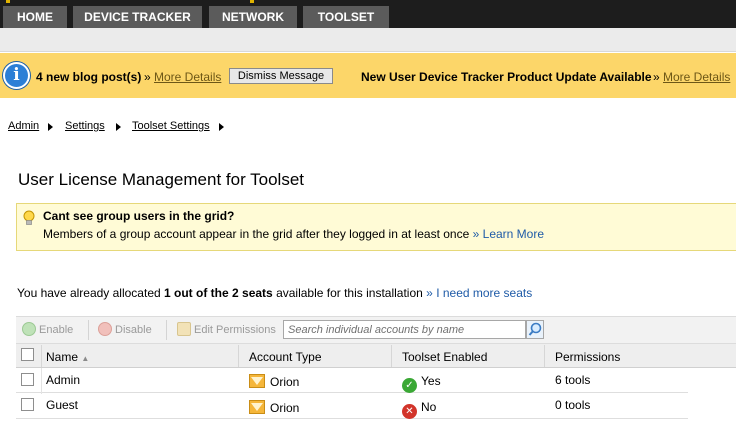  I want to click on subnav-strip, so click(368, 40).